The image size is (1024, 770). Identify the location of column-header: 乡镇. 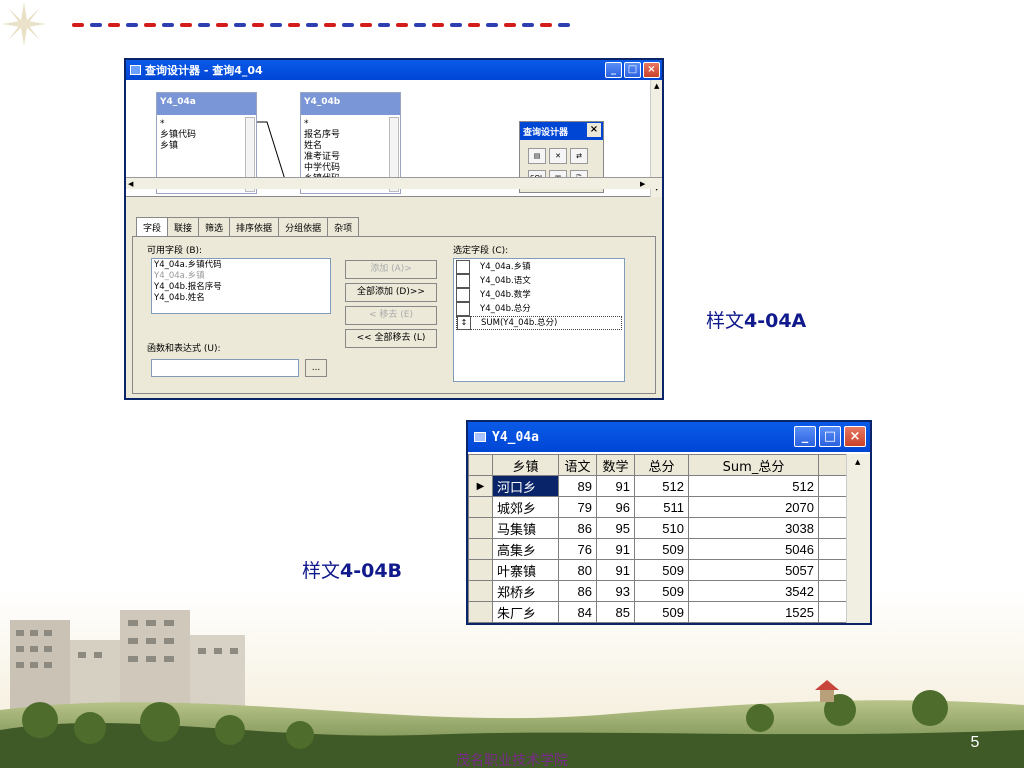
(525, 465).